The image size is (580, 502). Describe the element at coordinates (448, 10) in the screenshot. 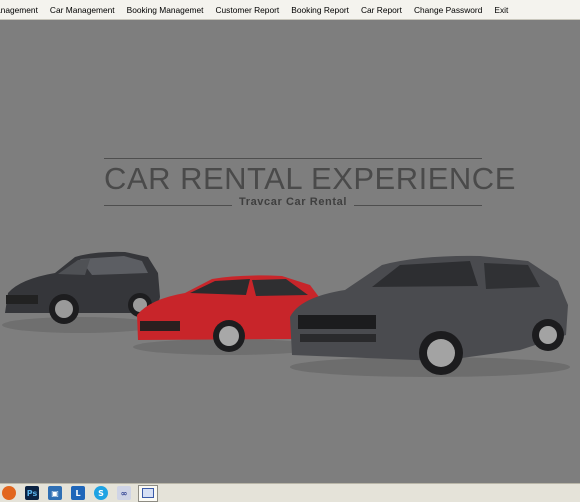

I see `menu-item-change-password: Change Password` at that location.